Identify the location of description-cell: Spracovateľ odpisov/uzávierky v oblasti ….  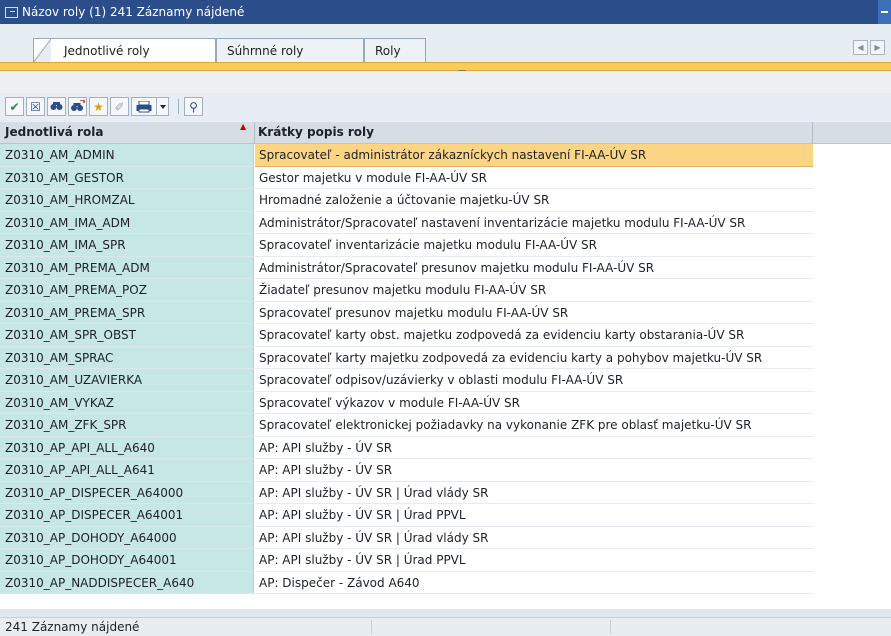
(534, 380).